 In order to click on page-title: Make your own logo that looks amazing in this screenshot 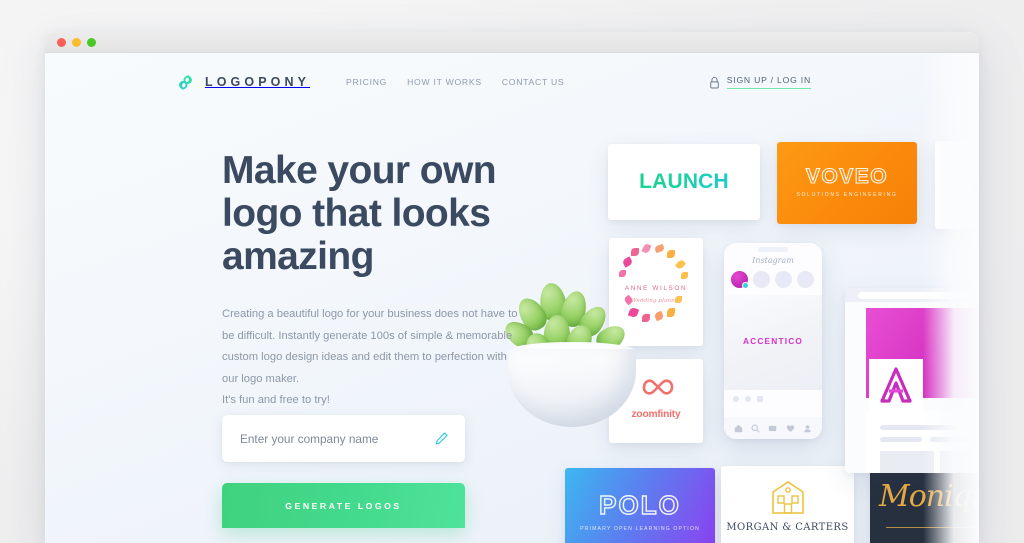, I will do `click(359, 213)`.